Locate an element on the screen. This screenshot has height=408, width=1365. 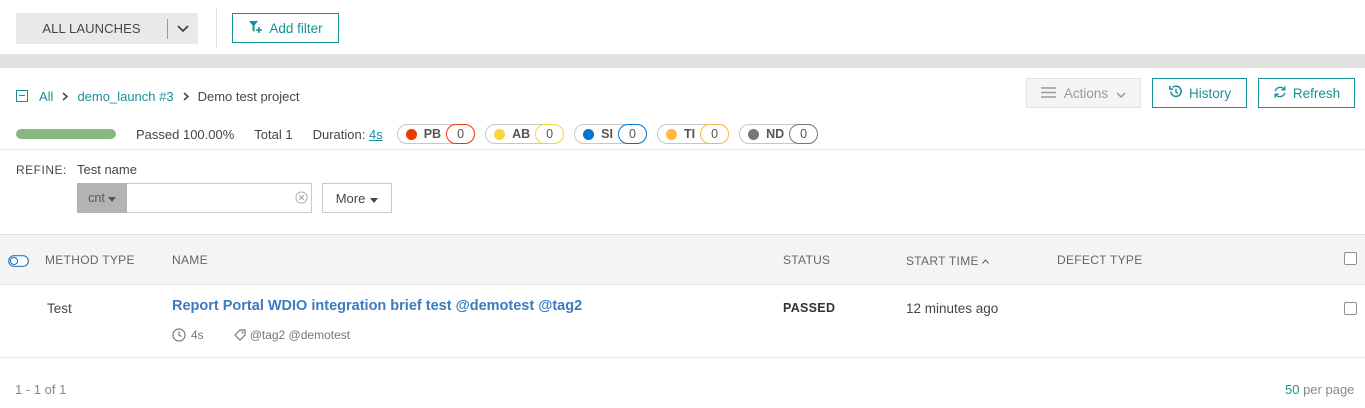
toggle-icon is located at coordinates (18, 262).